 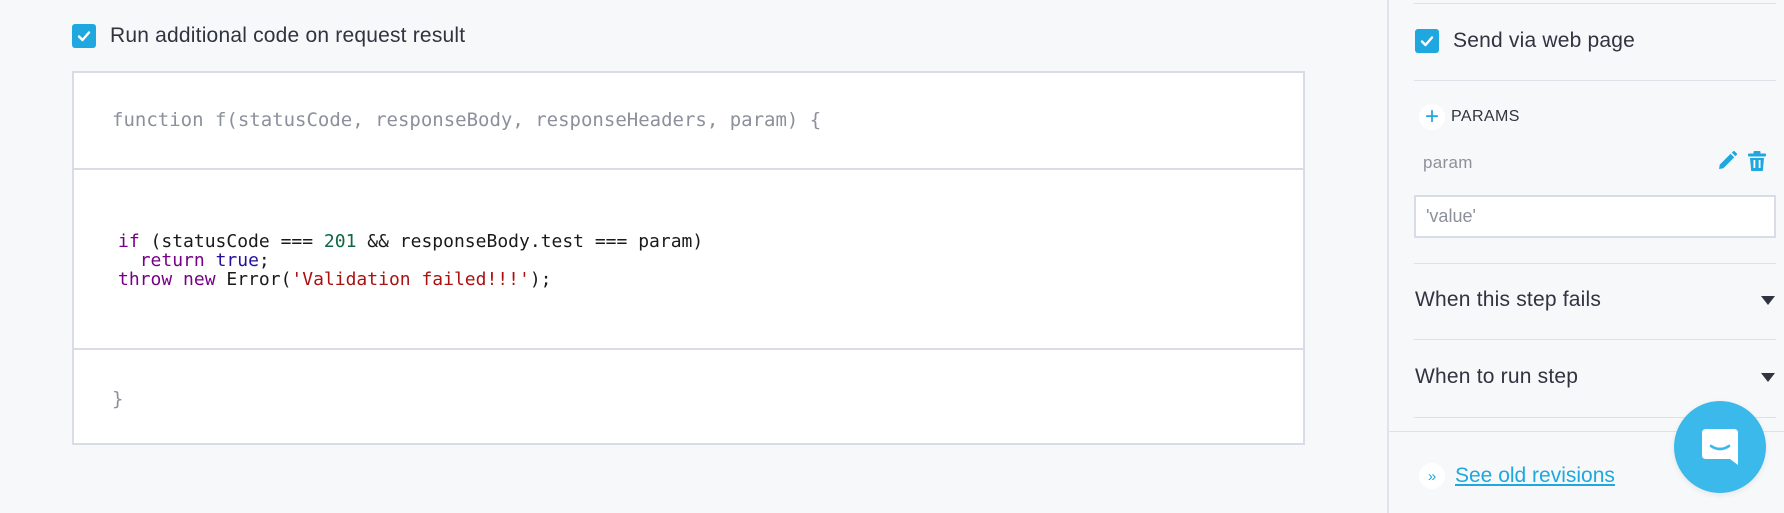 I want to click on when-step-fails-accordion: When this step fails, so click(x=1595, y=300).